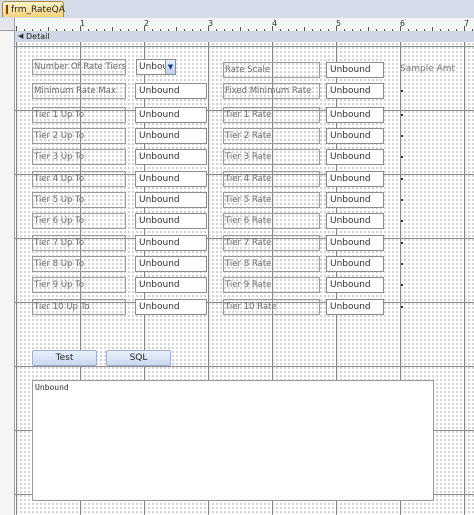 This screenshot has height=515, width=474. I want to click on tier-1-rate-label: Tier 1 Rate, so click(271, 115).